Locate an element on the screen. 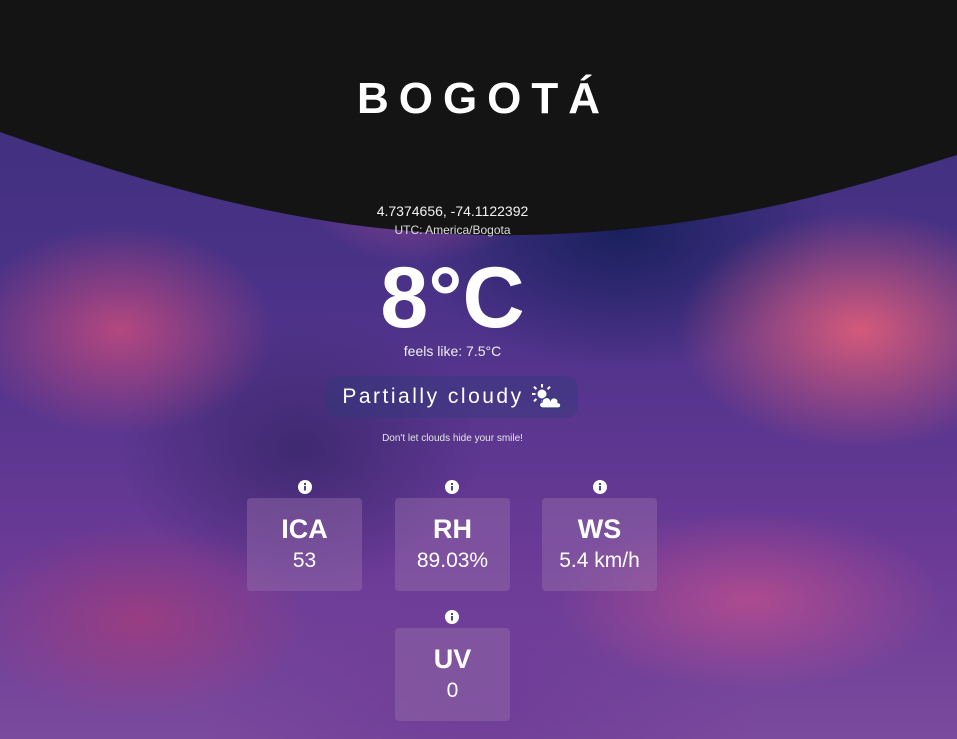  metric-card-ws: WS 5.4 km/h is located at coordinates (599, 544).